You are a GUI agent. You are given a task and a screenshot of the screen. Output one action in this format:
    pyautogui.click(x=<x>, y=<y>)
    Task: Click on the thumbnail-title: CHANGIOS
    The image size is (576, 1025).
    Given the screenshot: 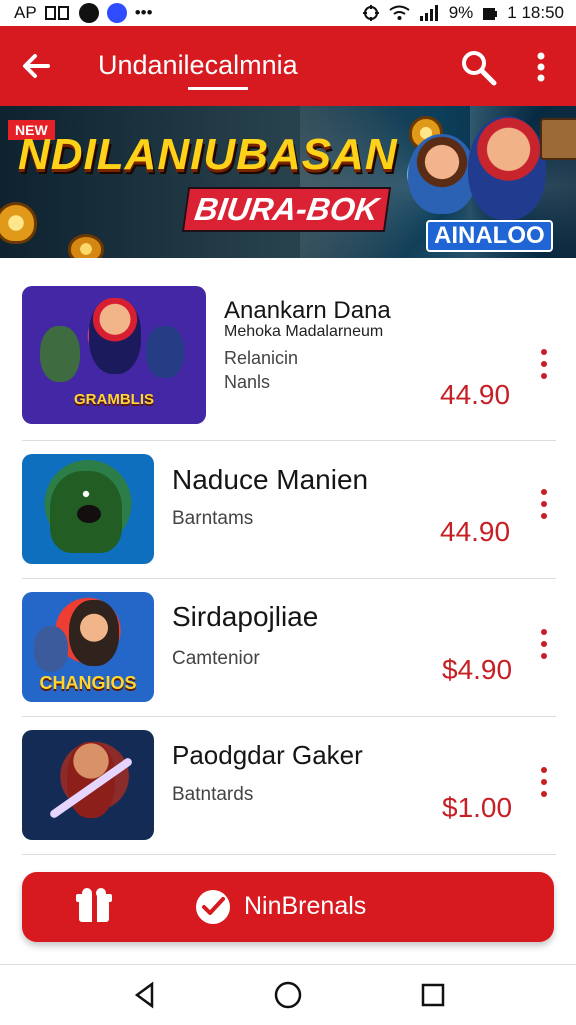 What is the action you would take?
    pyautogui.click(x=88, y=683)
    